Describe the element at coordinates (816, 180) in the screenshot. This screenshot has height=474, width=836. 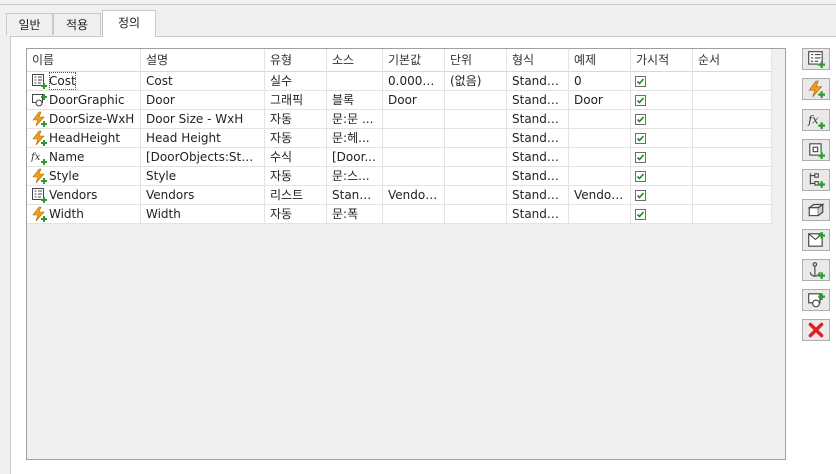
I see `add-classification-property-button` at that location.